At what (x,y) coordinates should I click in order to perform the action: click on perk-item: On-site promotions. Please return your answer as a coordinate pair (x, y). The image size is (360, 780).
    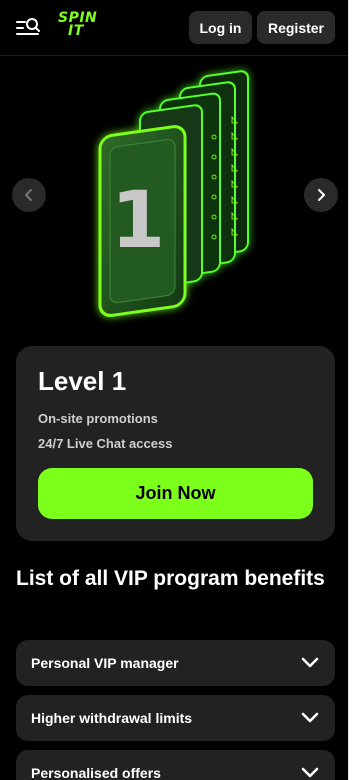
    Looking at the image, I should click on (98, 418).